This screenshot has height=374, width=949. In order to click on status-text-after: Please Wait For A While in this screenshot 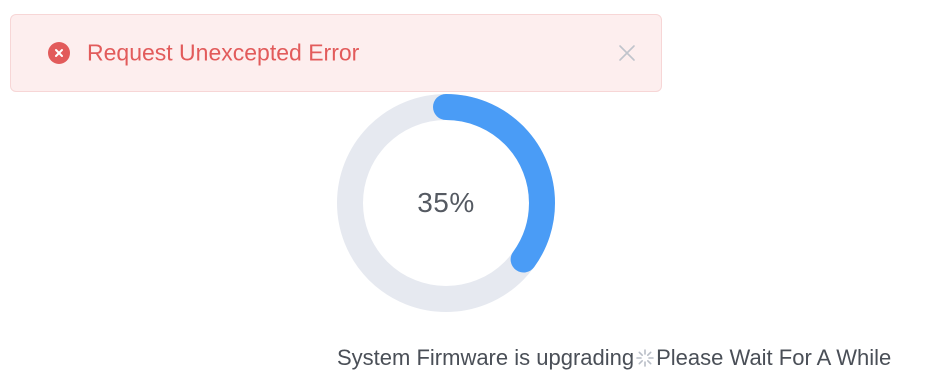, I will do `click(774, 357)`.